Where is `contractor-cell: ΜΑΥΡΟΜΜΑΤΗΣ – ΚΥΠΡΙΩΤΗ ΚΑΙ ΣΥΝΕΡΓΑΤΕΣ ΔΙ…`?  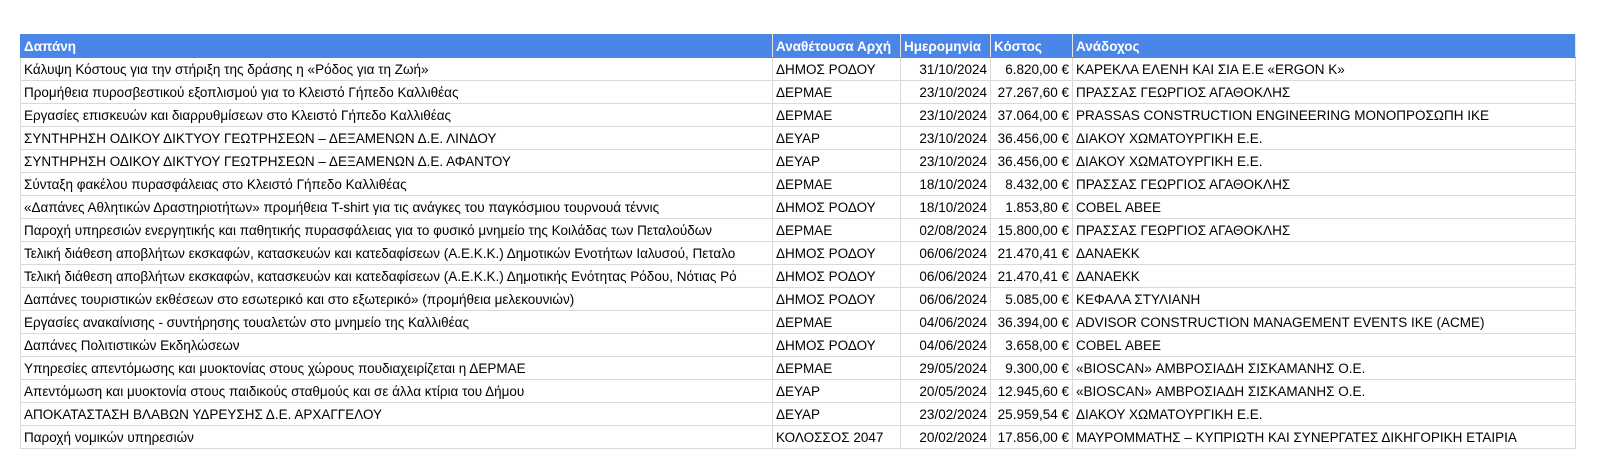 contractor-cell: ΜΑΥΡΟΜΜΑΤΗΣ – ΚΥΠΡΙΩΤΗ ΚΑΙ ΣΥΝΕΡΓΑΤΕΣ ΔΙ… is located at coordinates (1324, 437).